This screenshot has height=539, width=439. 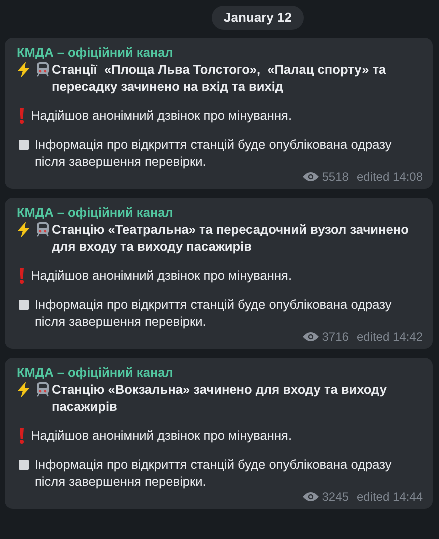 I want to click on view-count: 3716, so click(x=335, y=337).